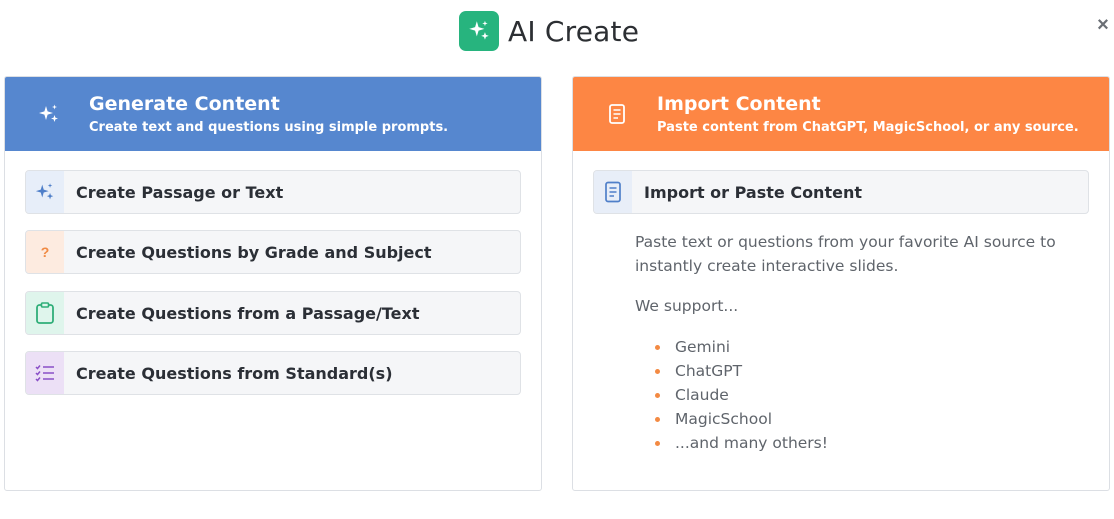  Describe the element at coordinates (741, 419) in the screenshot. I see `list-item: MagicSchool` at that location.